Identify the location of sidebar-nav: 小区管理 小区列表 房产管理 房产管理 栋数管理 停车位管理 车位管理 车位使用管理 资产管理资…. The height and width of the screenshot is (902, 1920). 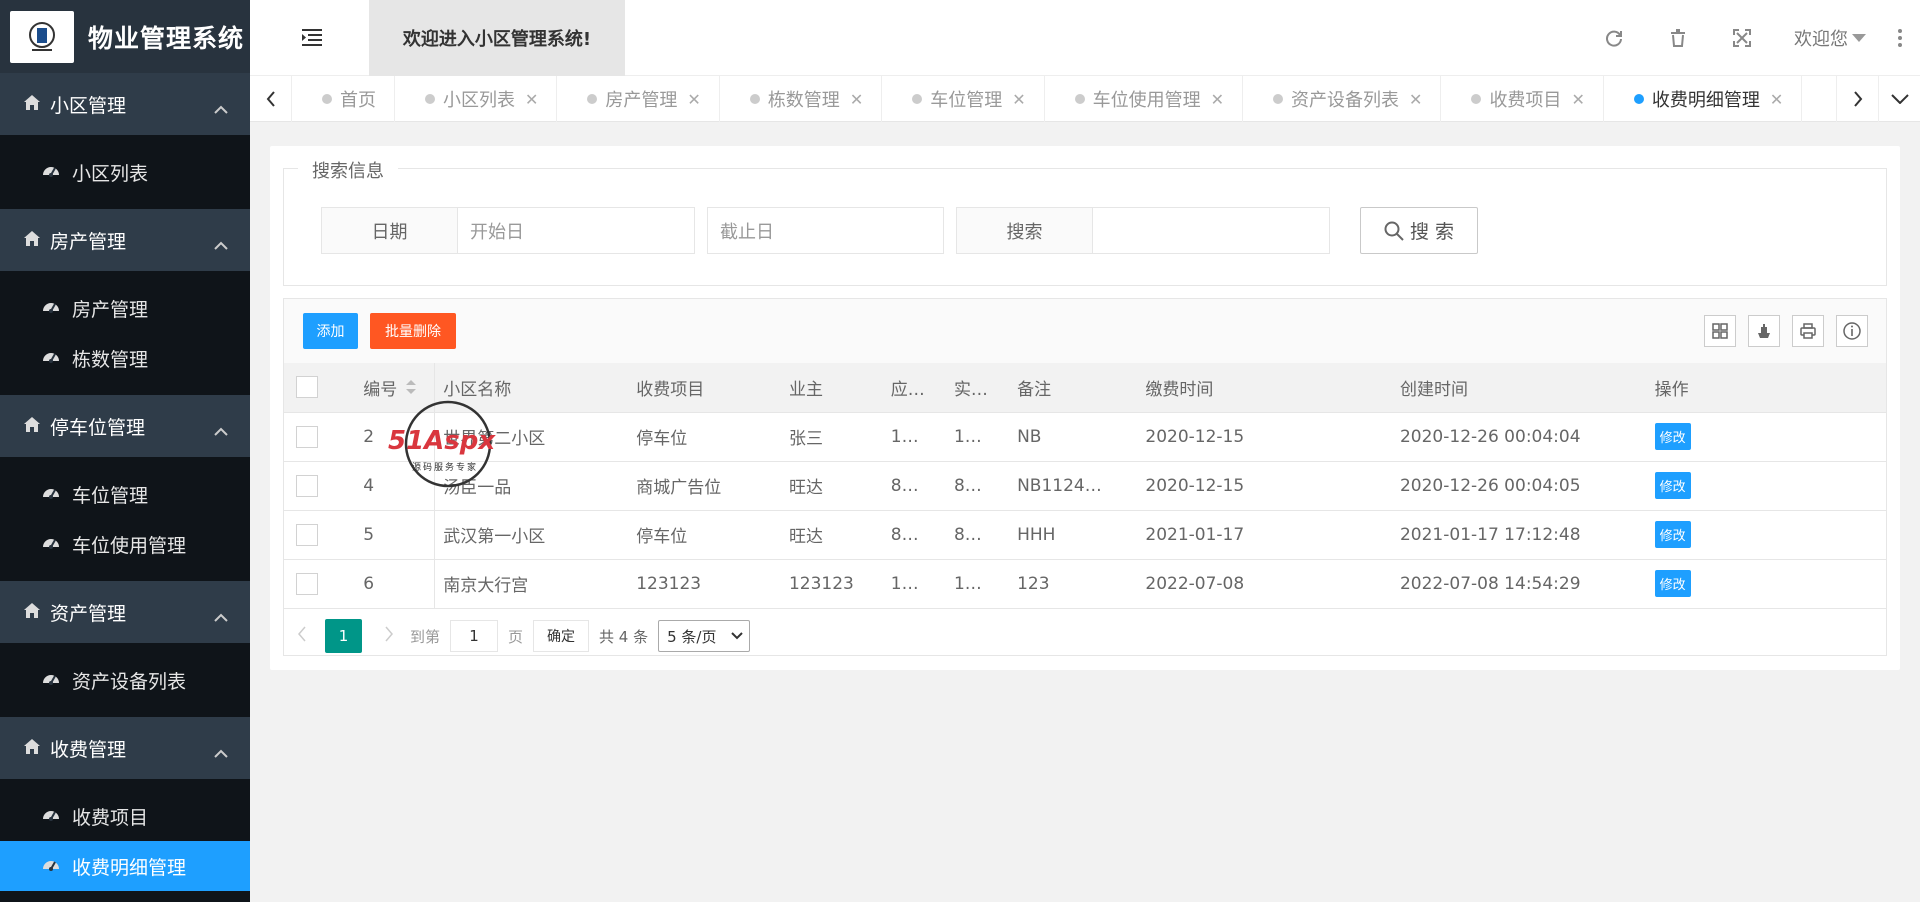
(125, 487).